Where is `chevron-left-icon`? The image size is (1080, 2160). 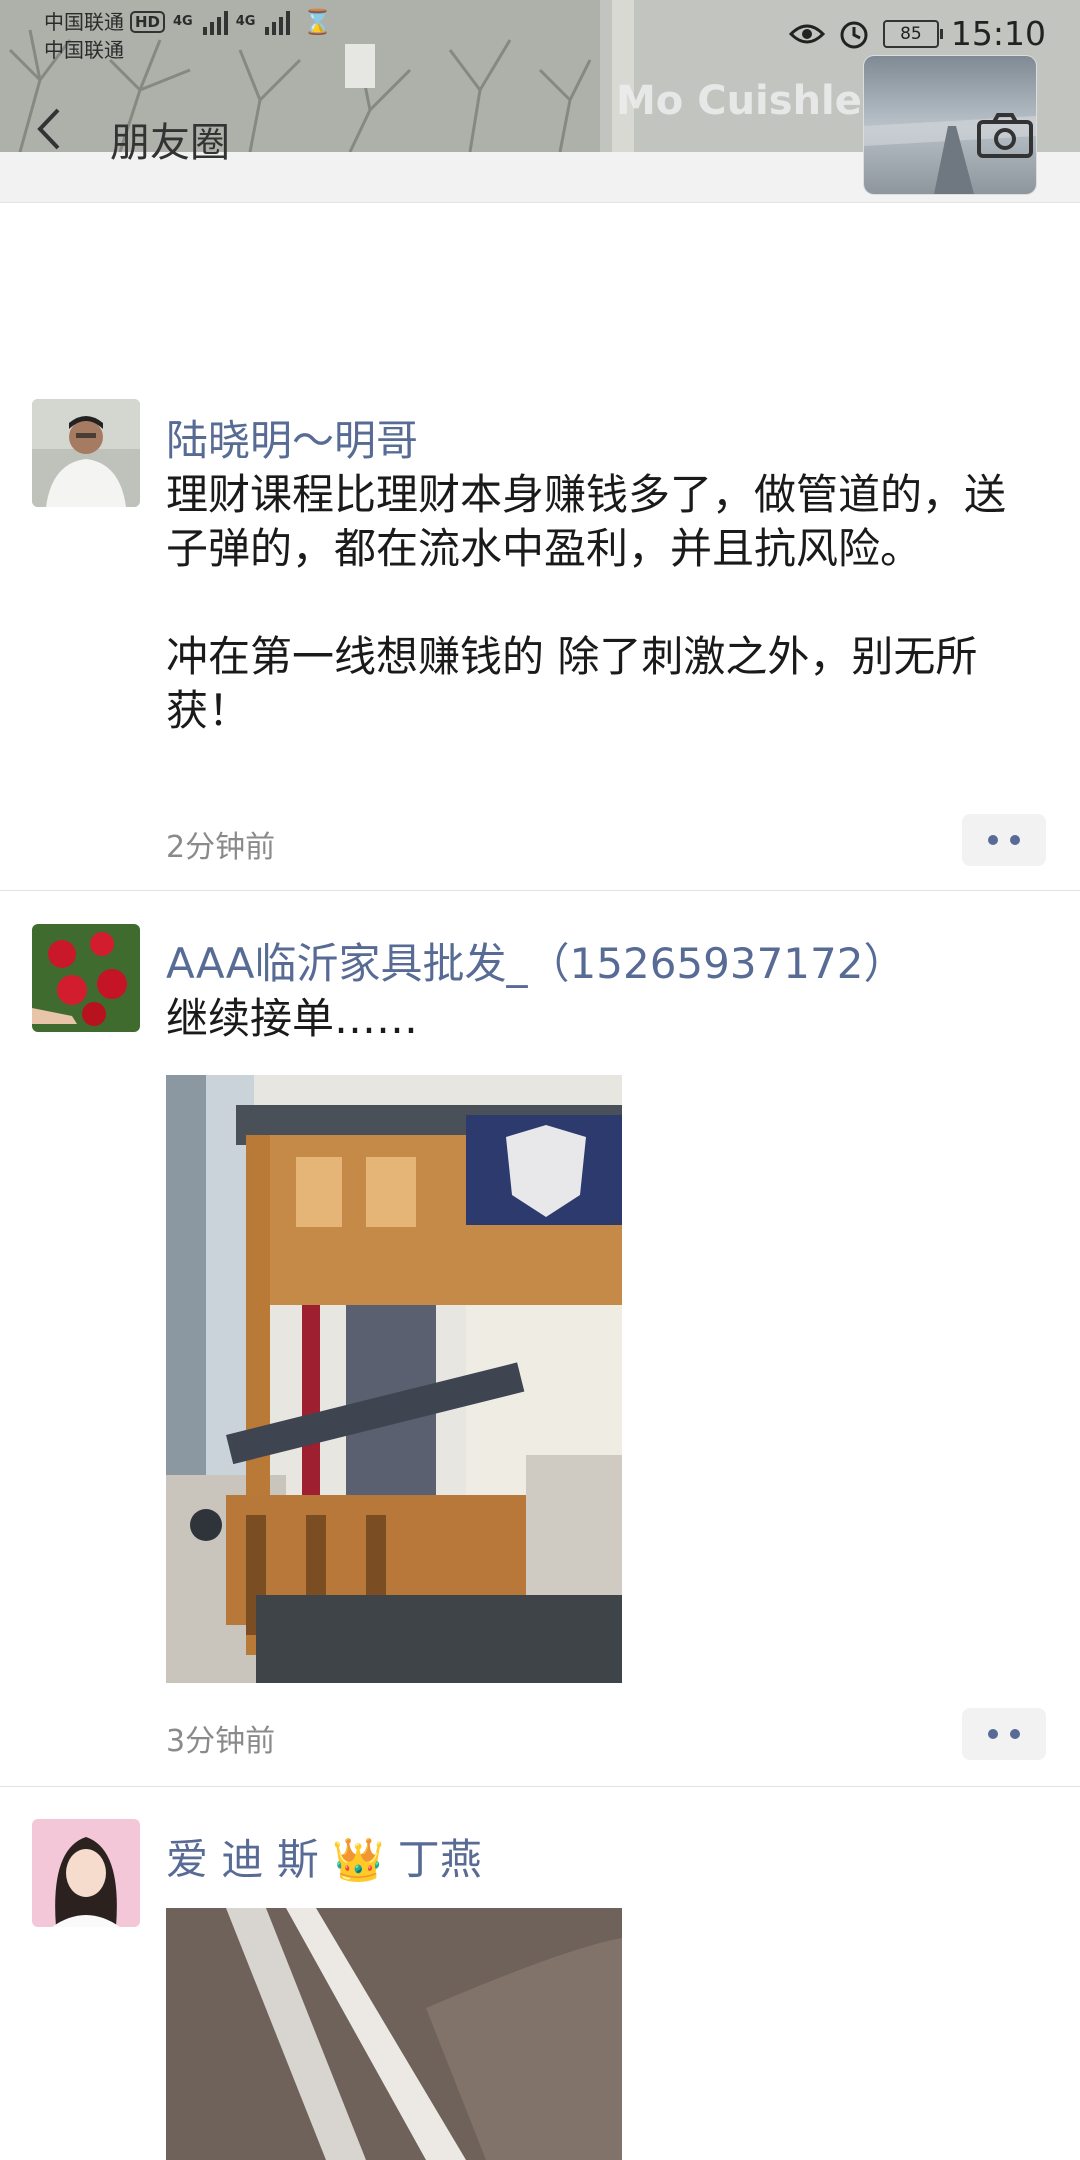
chevron-left-icon is located at coordinates (49, 129).